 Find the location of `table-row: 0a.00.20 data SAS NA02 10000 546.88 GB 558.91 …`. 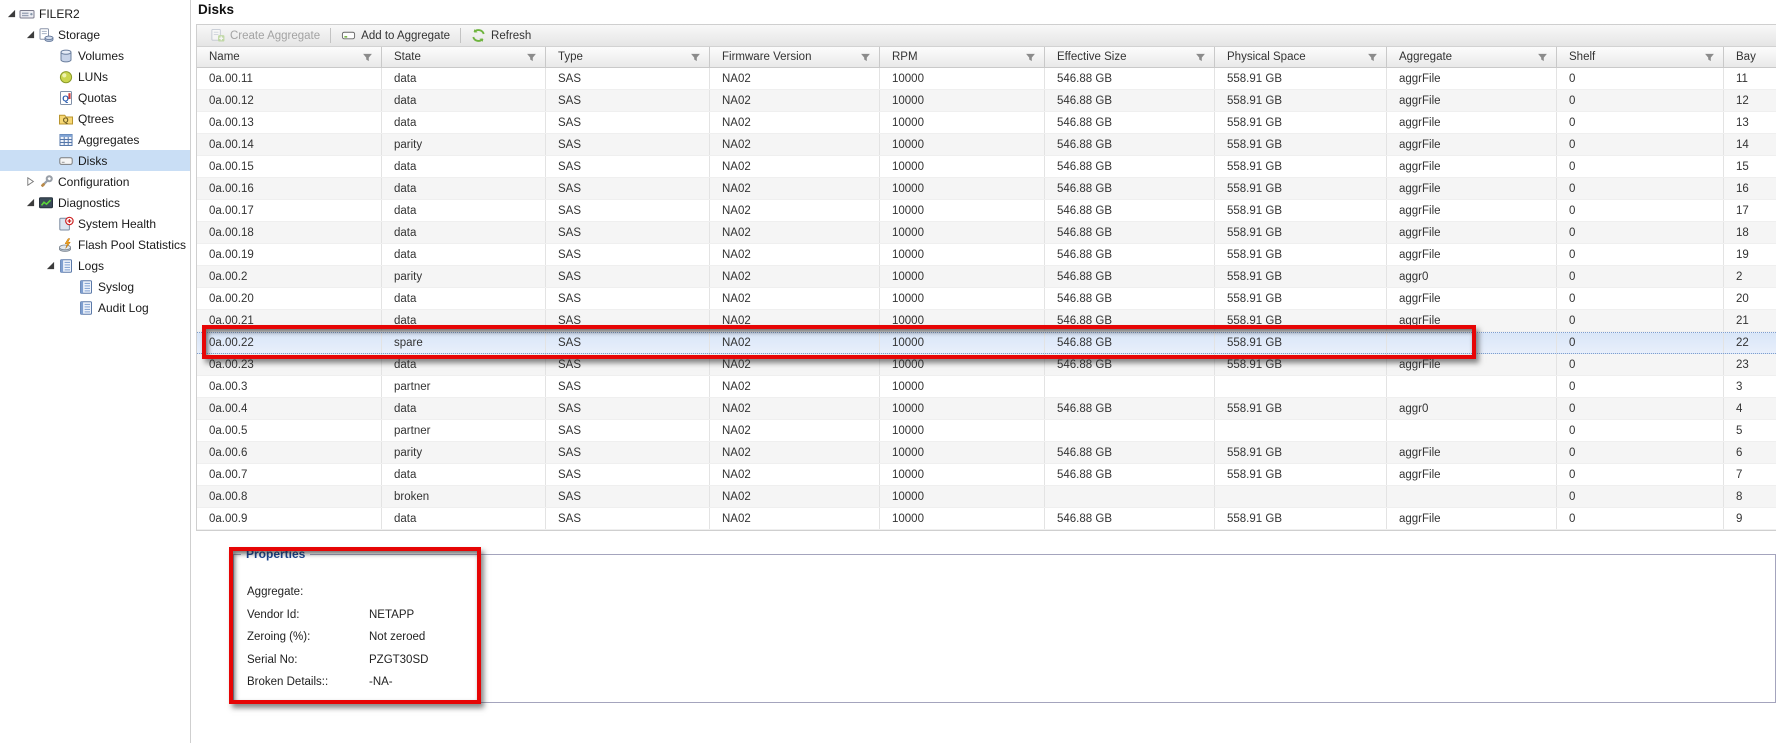

table-row: 0a.00.20 data SAS NA02 10000 546.88 GB 558.91 … is located at coordinates (986, 299).